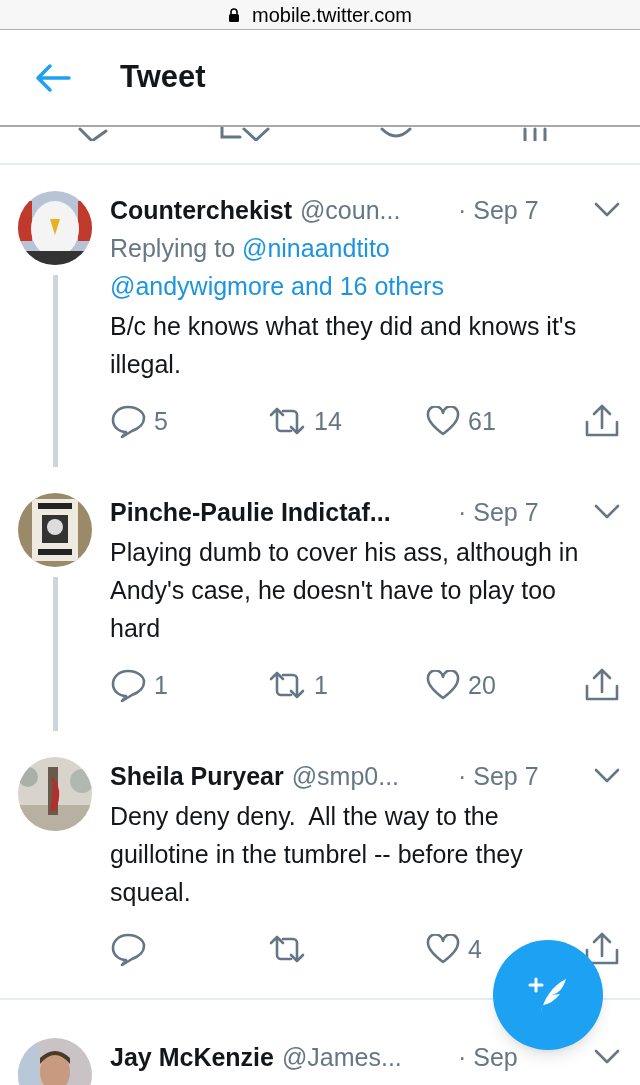 The image size is (640, 1085). What do you see at coordinates (482, 421) in the screenshot?
I see `action-count: 61` at bounding box center [482, 421].